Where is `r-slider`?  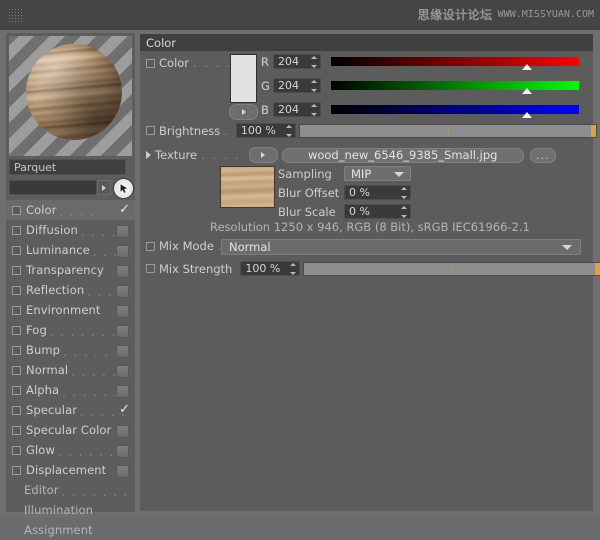 r-slider is located at coordinates (455, 63).